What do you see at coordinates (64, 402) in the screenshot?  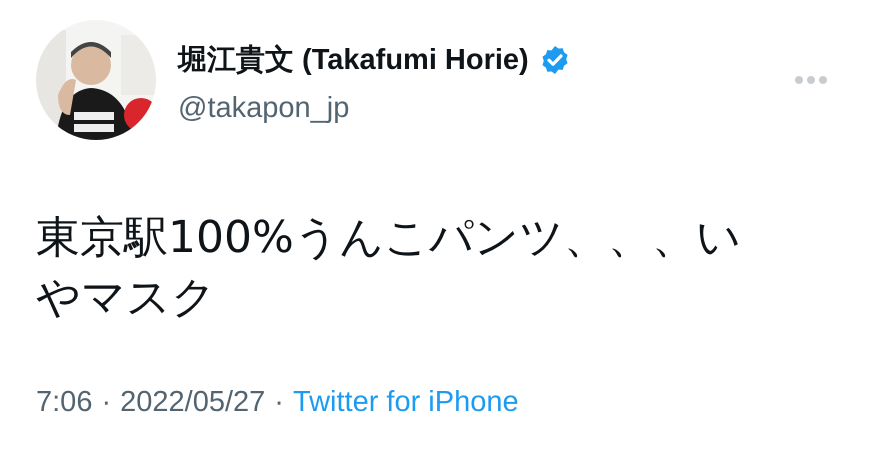 I see `tweet-time: 7:06` at bounding box center [64, 402].